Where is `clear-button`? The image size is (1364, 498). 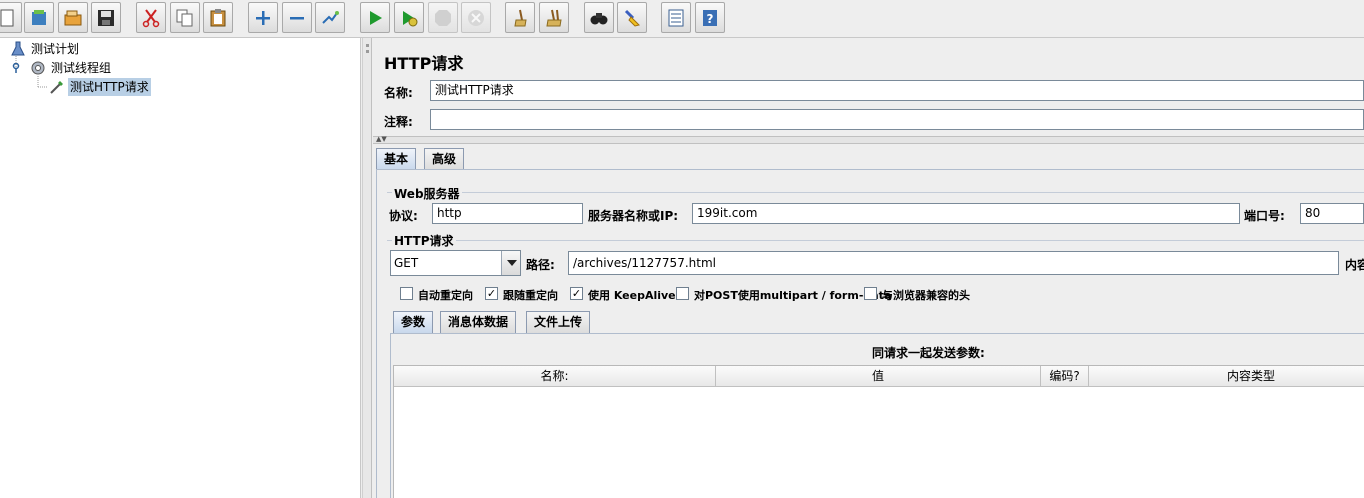 clear-button is located at coordinates (520, 17).